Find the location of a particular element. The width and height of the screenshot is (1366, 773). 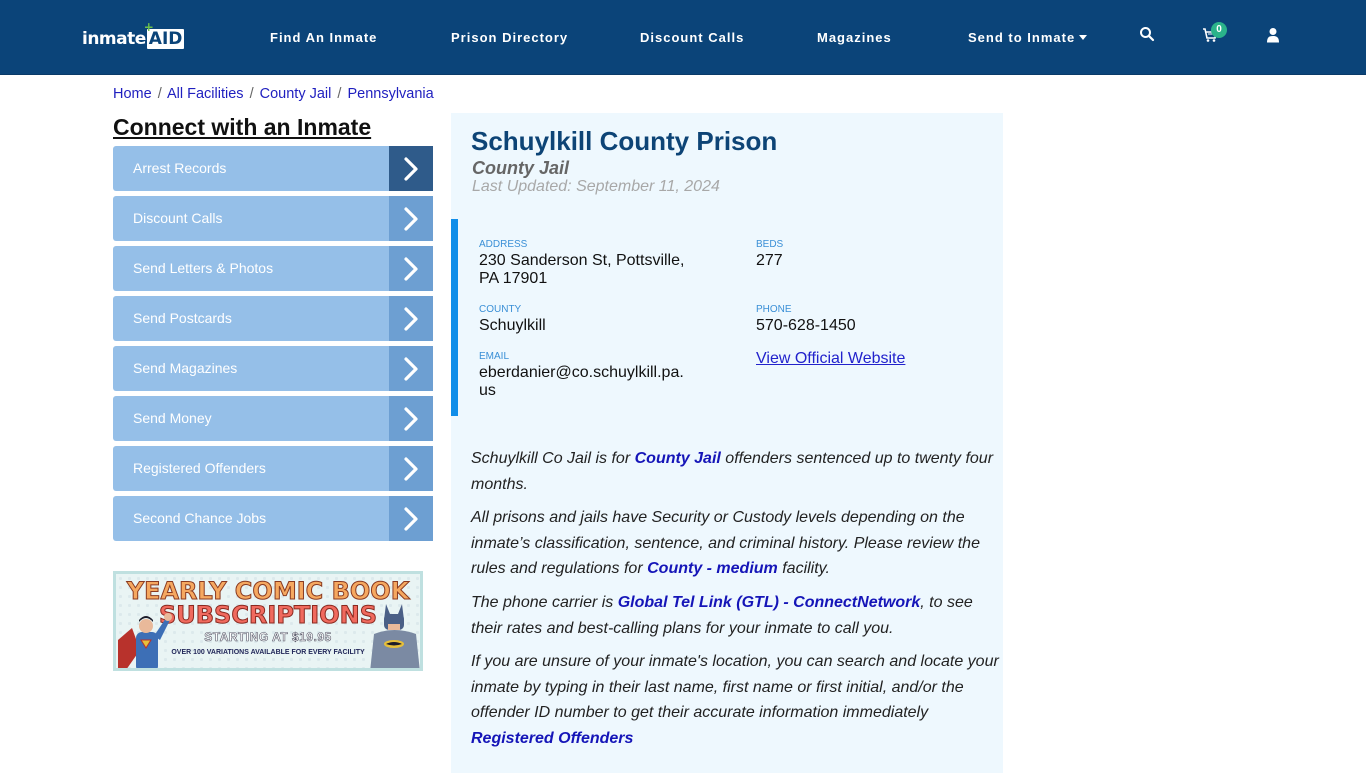

caret-down-icon is located at coordinates (1083, 38).